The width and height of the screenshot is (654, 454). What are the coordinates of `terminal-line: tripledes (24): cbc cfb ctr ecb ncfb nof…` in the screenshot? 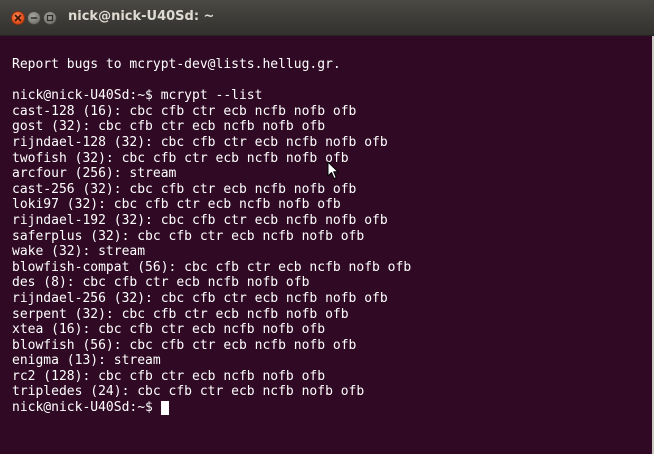 It's located at (188, 392).